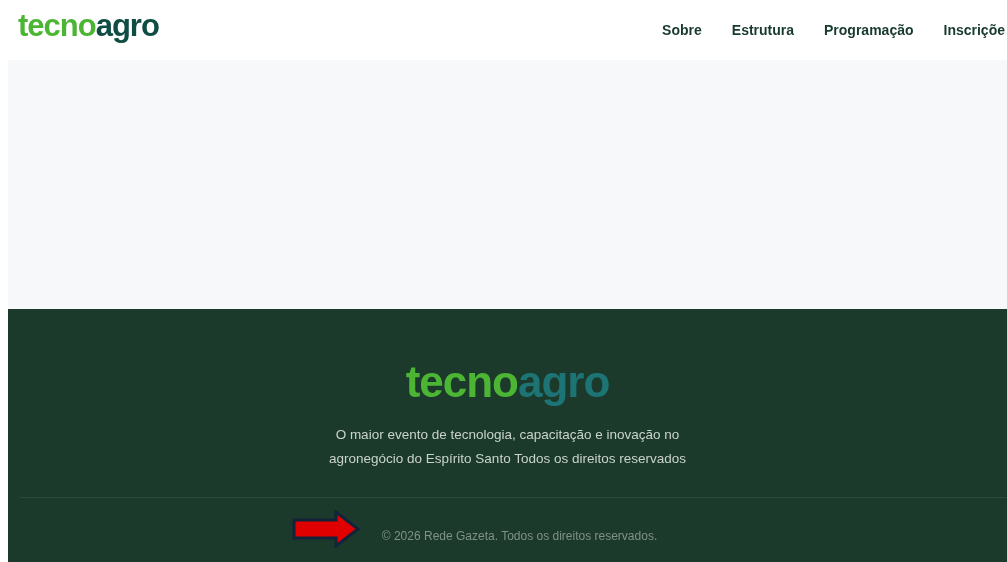 This screenshot has width=1007, height=562. I want to click on nav-link: Programação, so click(869, 30).